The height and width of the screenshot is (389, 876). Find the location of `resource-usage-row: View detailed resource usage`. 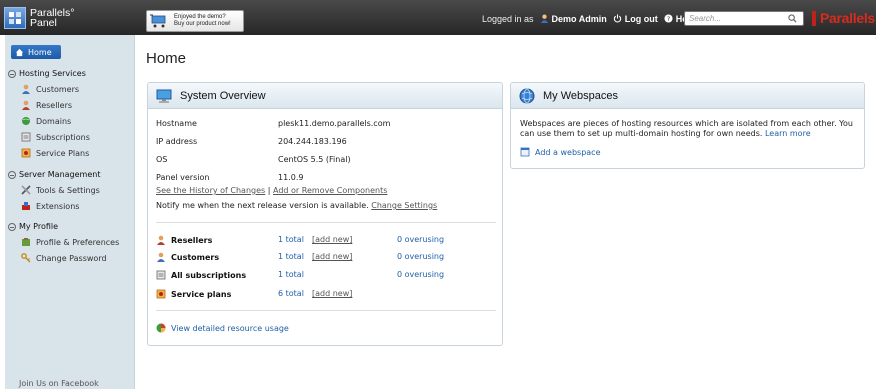

resource-usage-row: View detailed resource usage is located at coordinates (222, 328).